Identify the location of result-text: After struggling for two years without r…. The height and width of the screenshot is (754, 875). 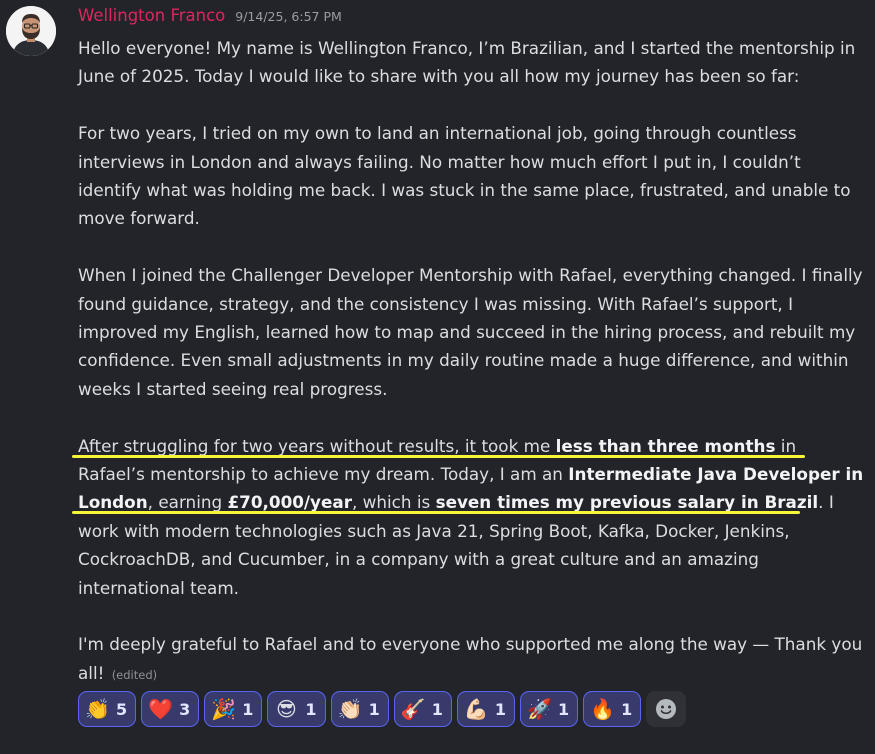
(317, 445).